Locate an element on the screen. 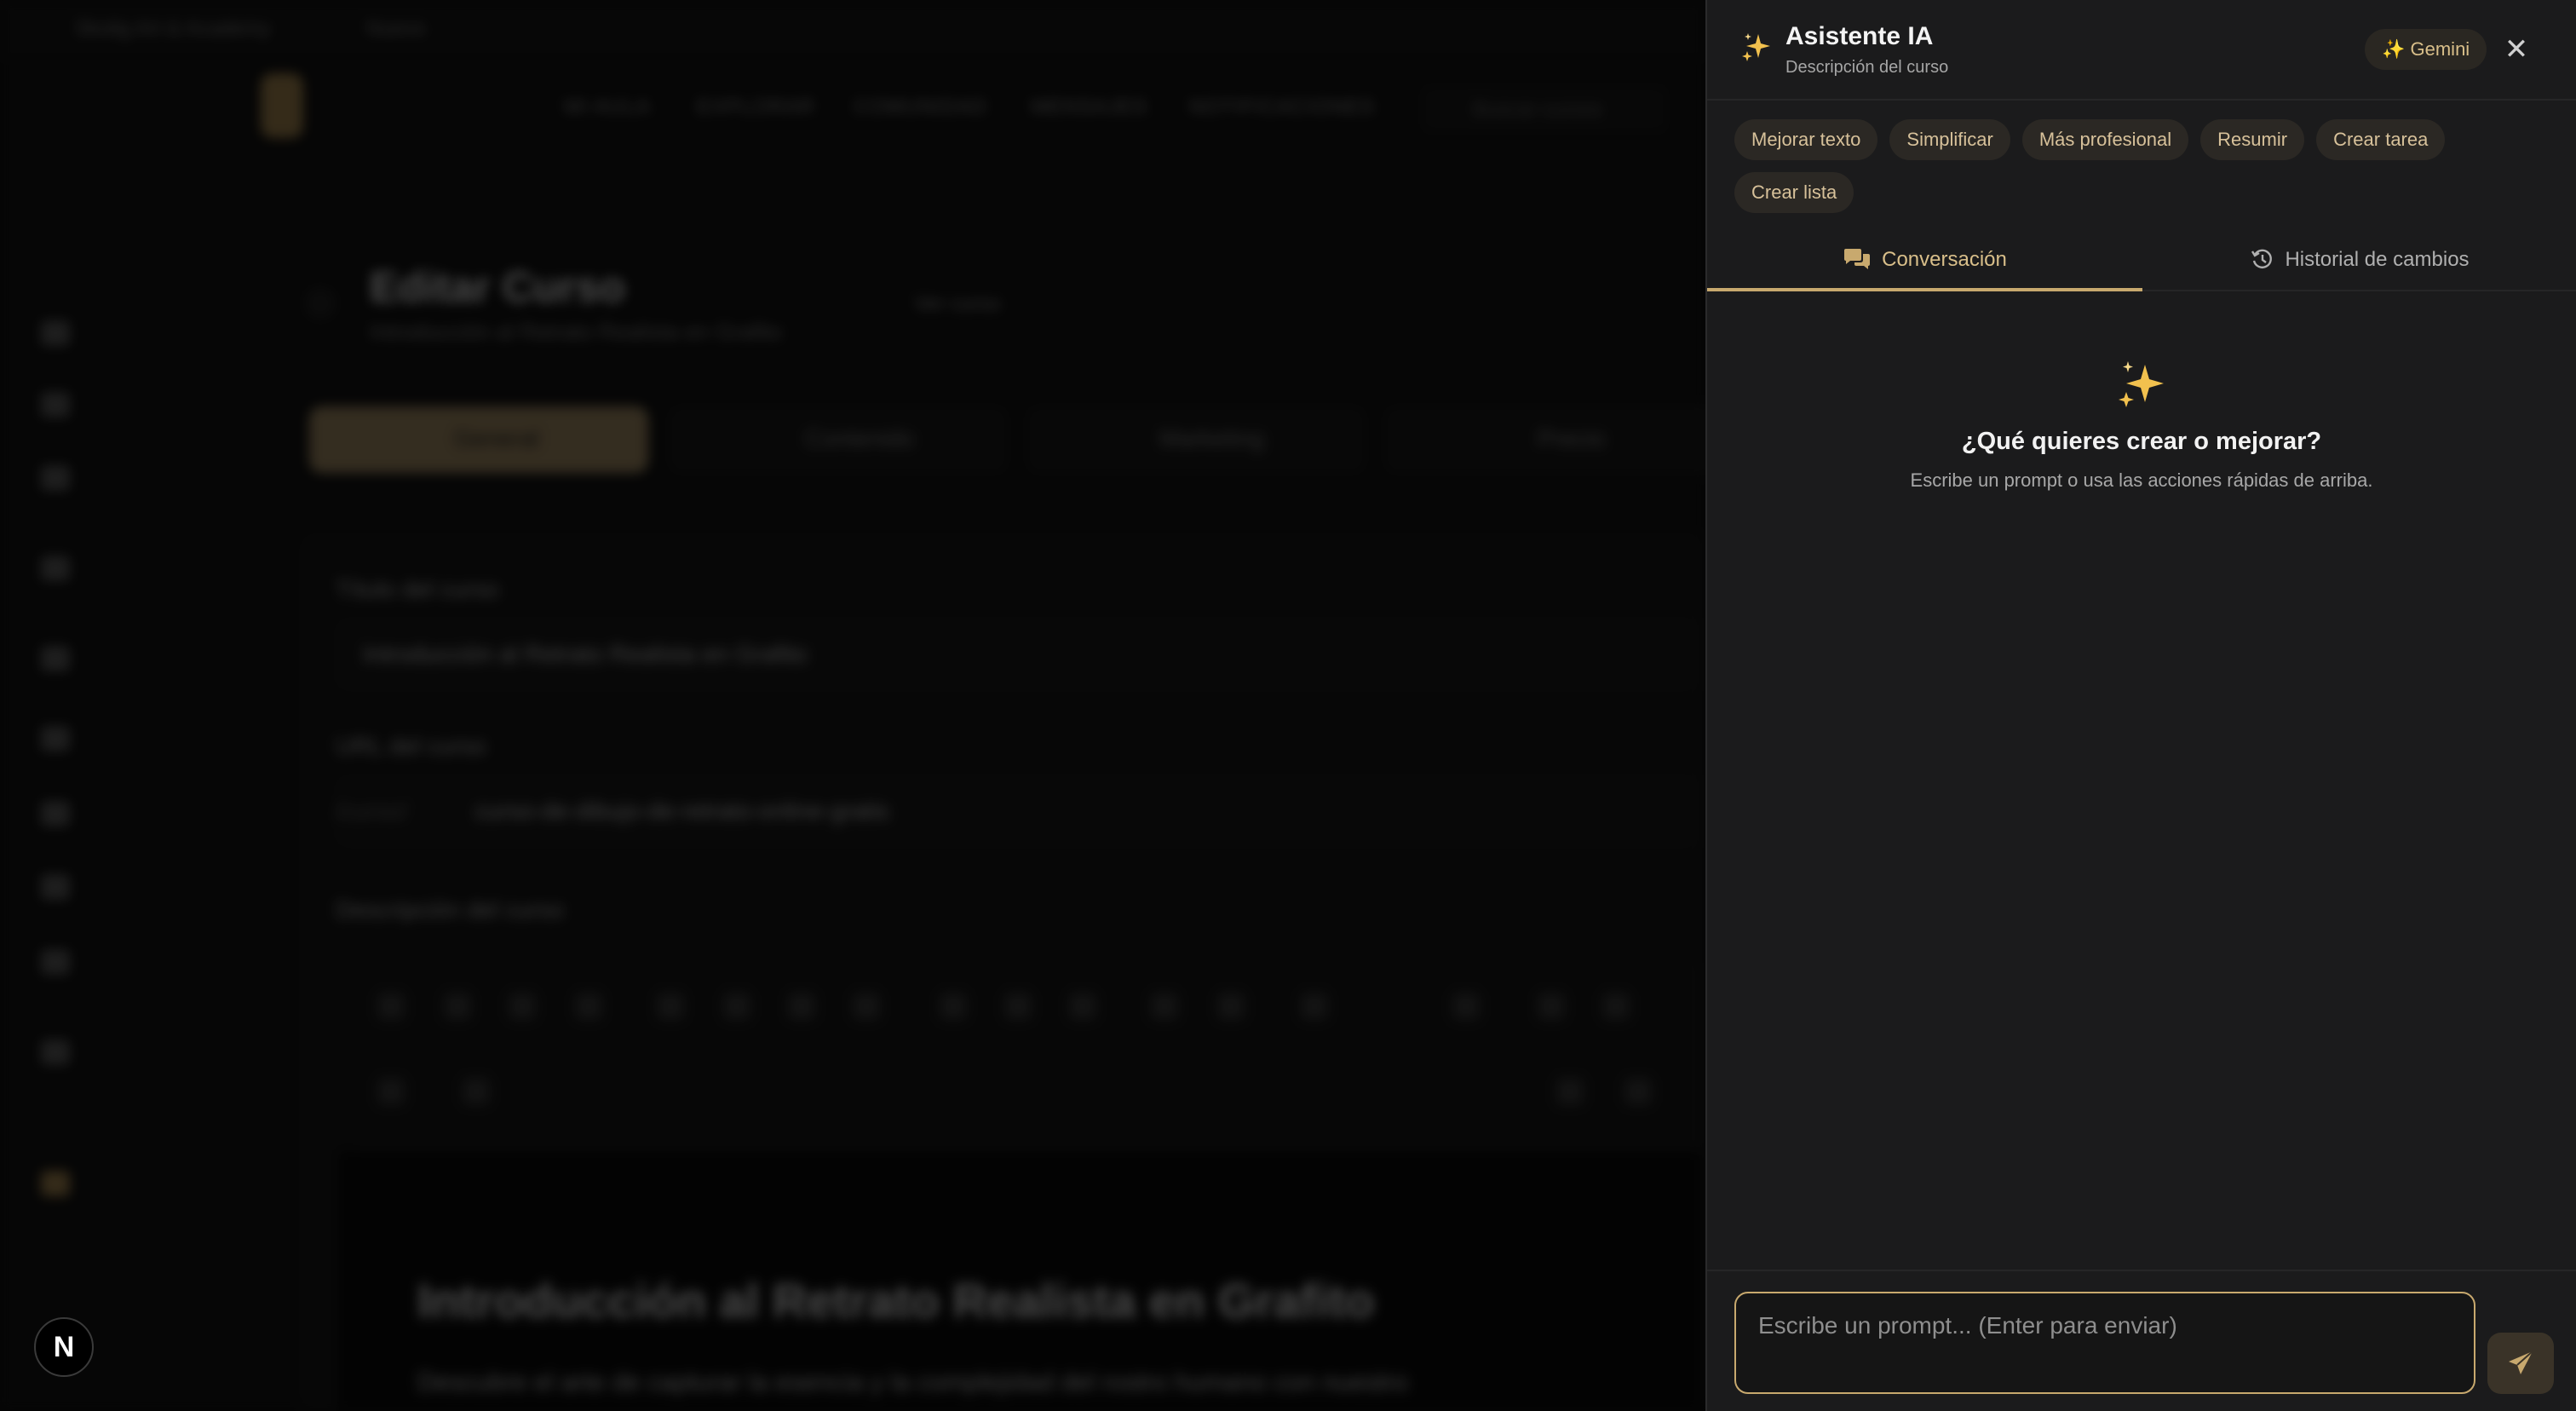 The height and width of the screenshot is (1411, 2576). close-button: ✕ is located at coordinates (2516, 49).